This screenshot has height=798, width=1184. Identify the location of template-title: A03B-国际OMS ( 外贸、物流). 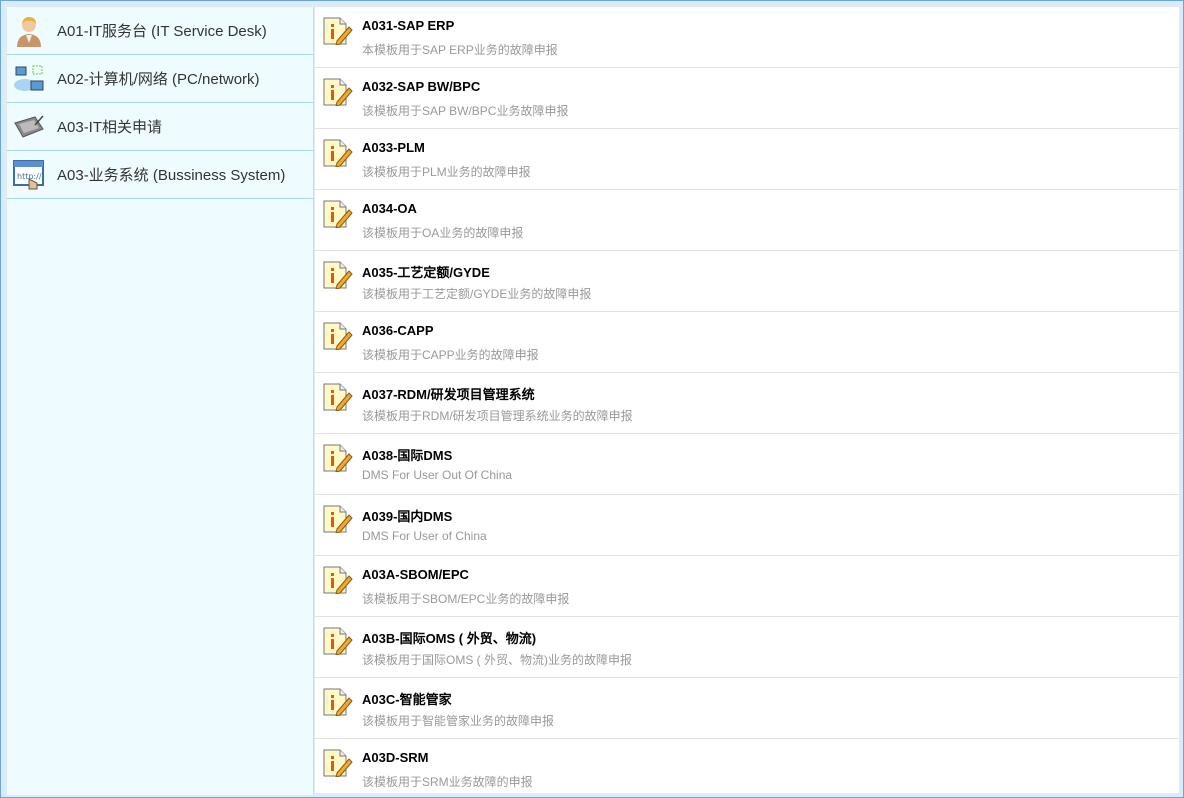
(449, 638).